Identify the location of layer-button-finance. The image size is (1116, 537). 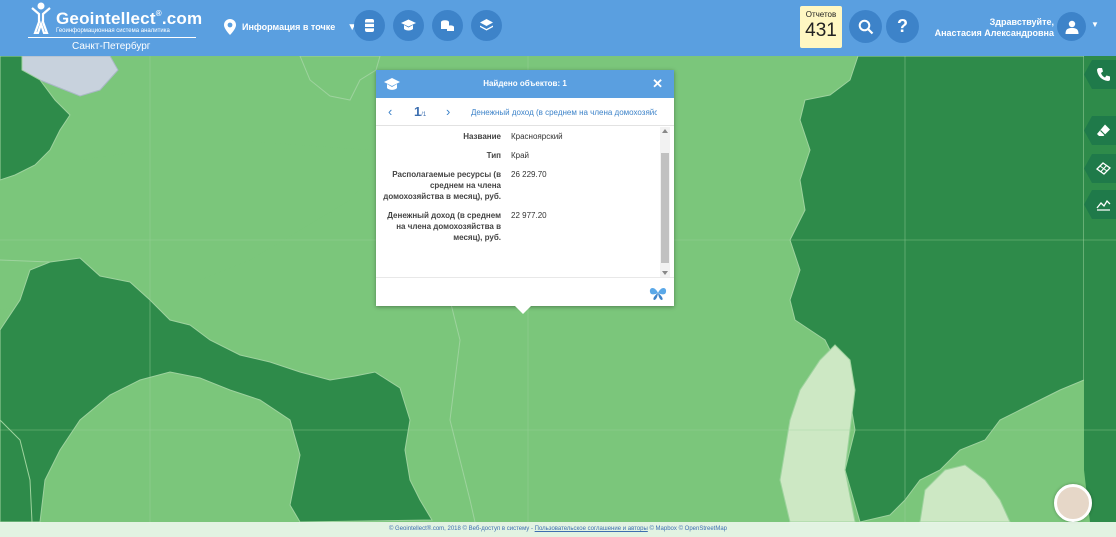
(447, 25).